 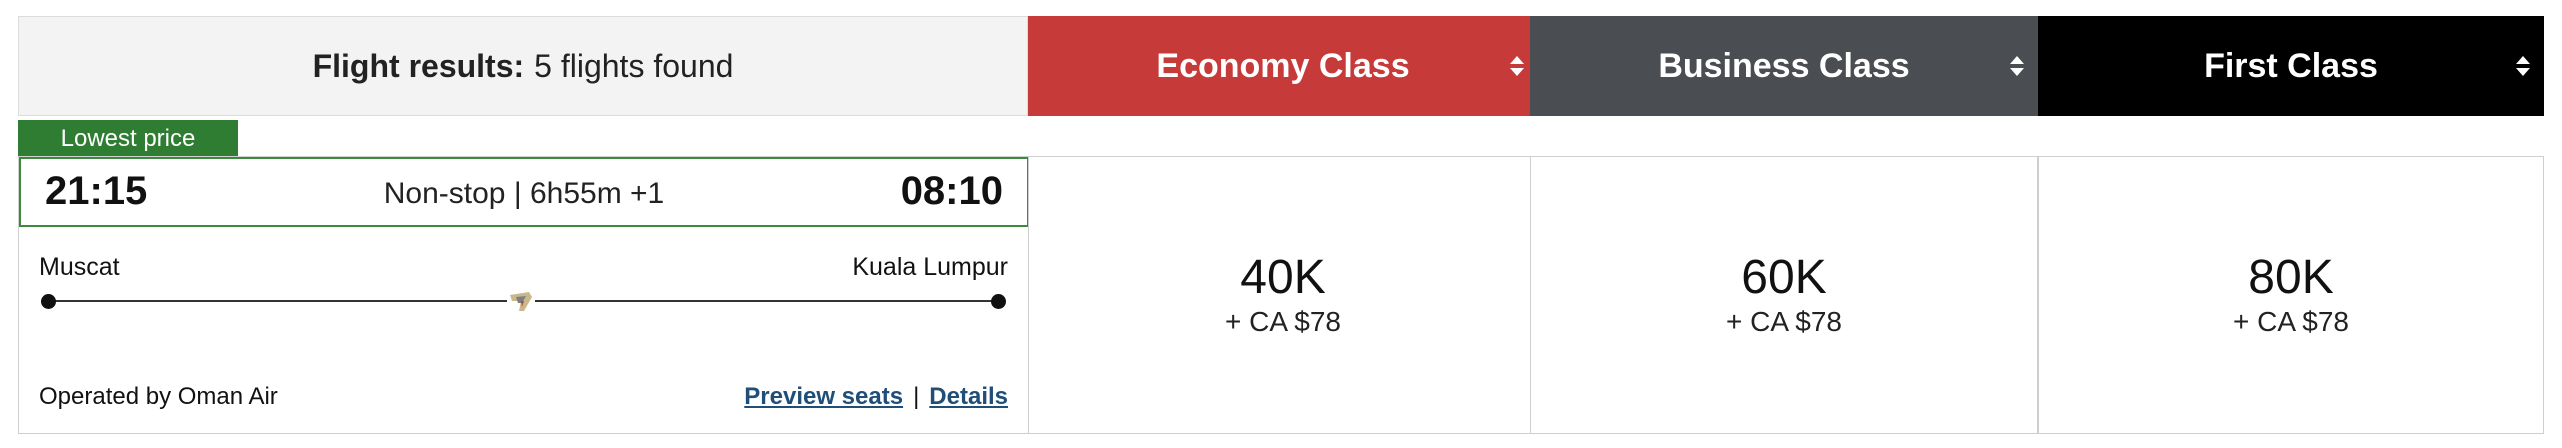 What do you see at coordinates (48, 301) in the screenshot?
I see `origin-dot` at bounding box center [48, 301].